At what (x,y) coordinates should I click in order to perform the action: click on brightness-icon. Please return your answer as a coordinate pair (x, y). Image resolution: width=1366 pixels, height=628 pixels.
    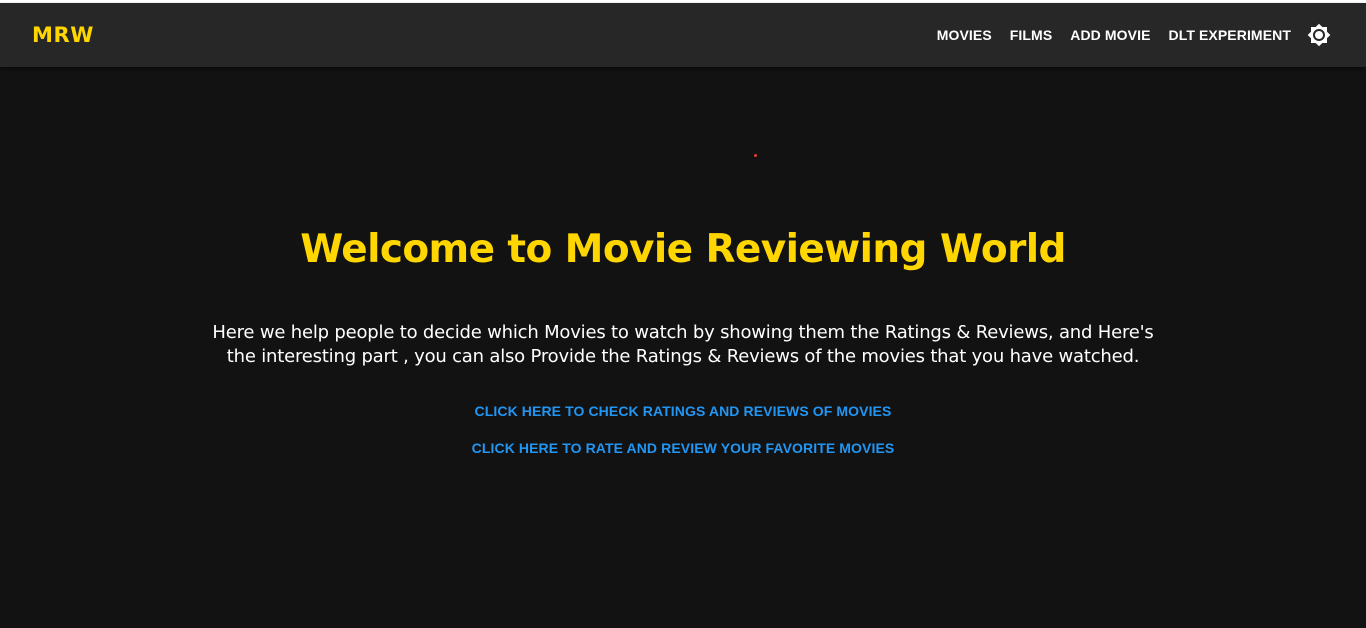
    Looking at the image, I should click on (1319, 35).